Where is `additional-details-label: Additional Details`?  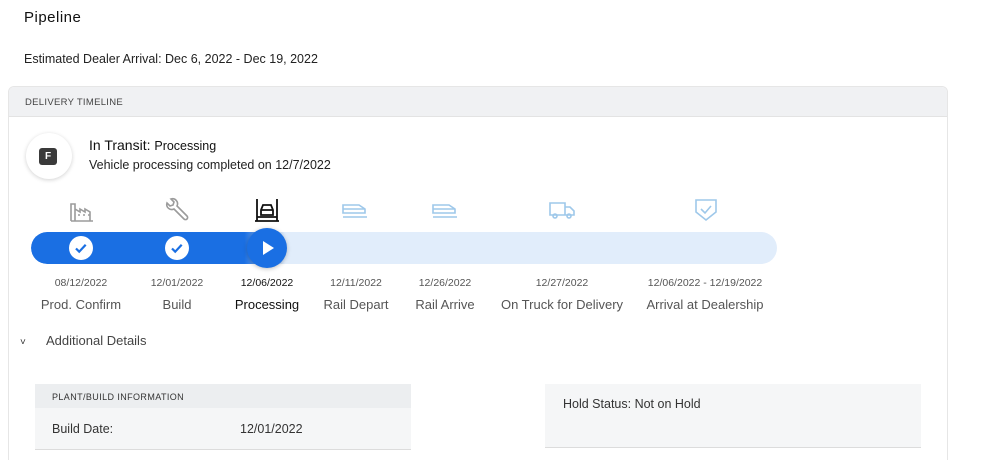
additional-details-label: Additional Details is located at coordinates (96, 340).